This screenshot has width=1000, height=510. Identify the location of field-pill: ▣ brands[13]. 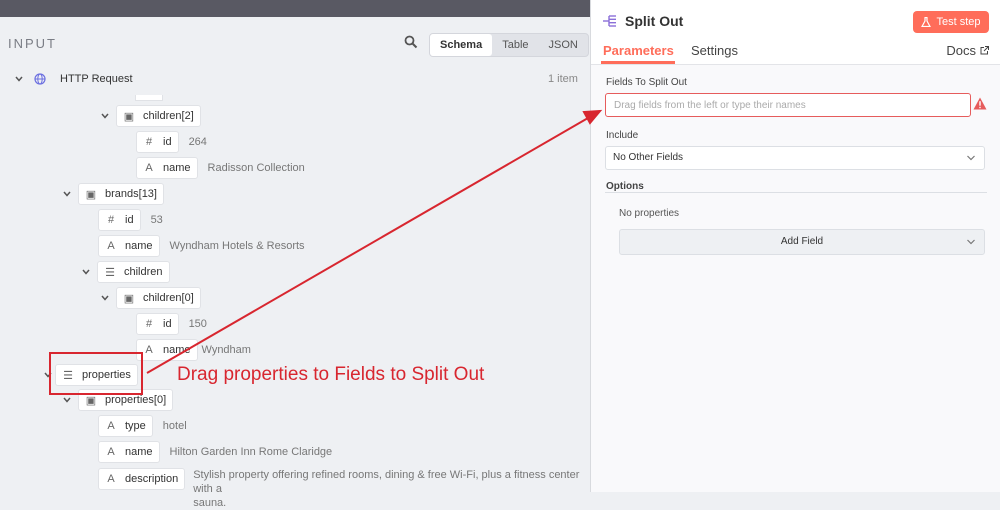
(121, 194).